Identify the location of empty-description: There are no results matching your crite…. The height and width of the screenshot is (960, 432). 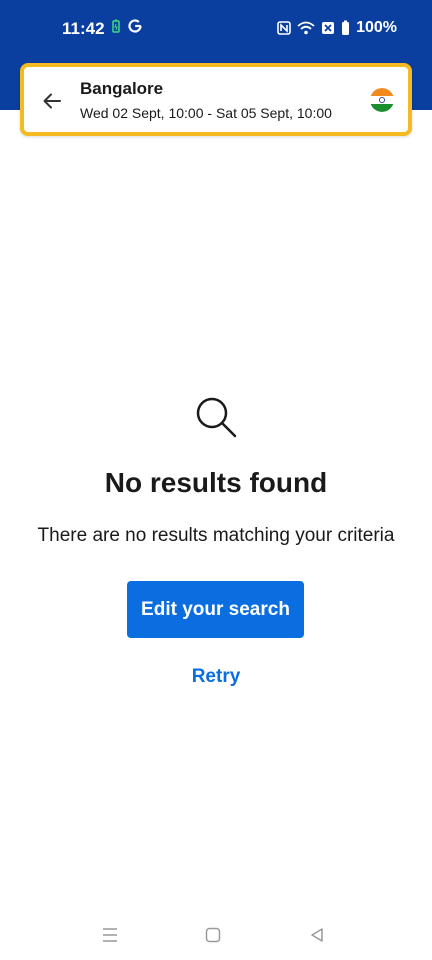
(216, 535).